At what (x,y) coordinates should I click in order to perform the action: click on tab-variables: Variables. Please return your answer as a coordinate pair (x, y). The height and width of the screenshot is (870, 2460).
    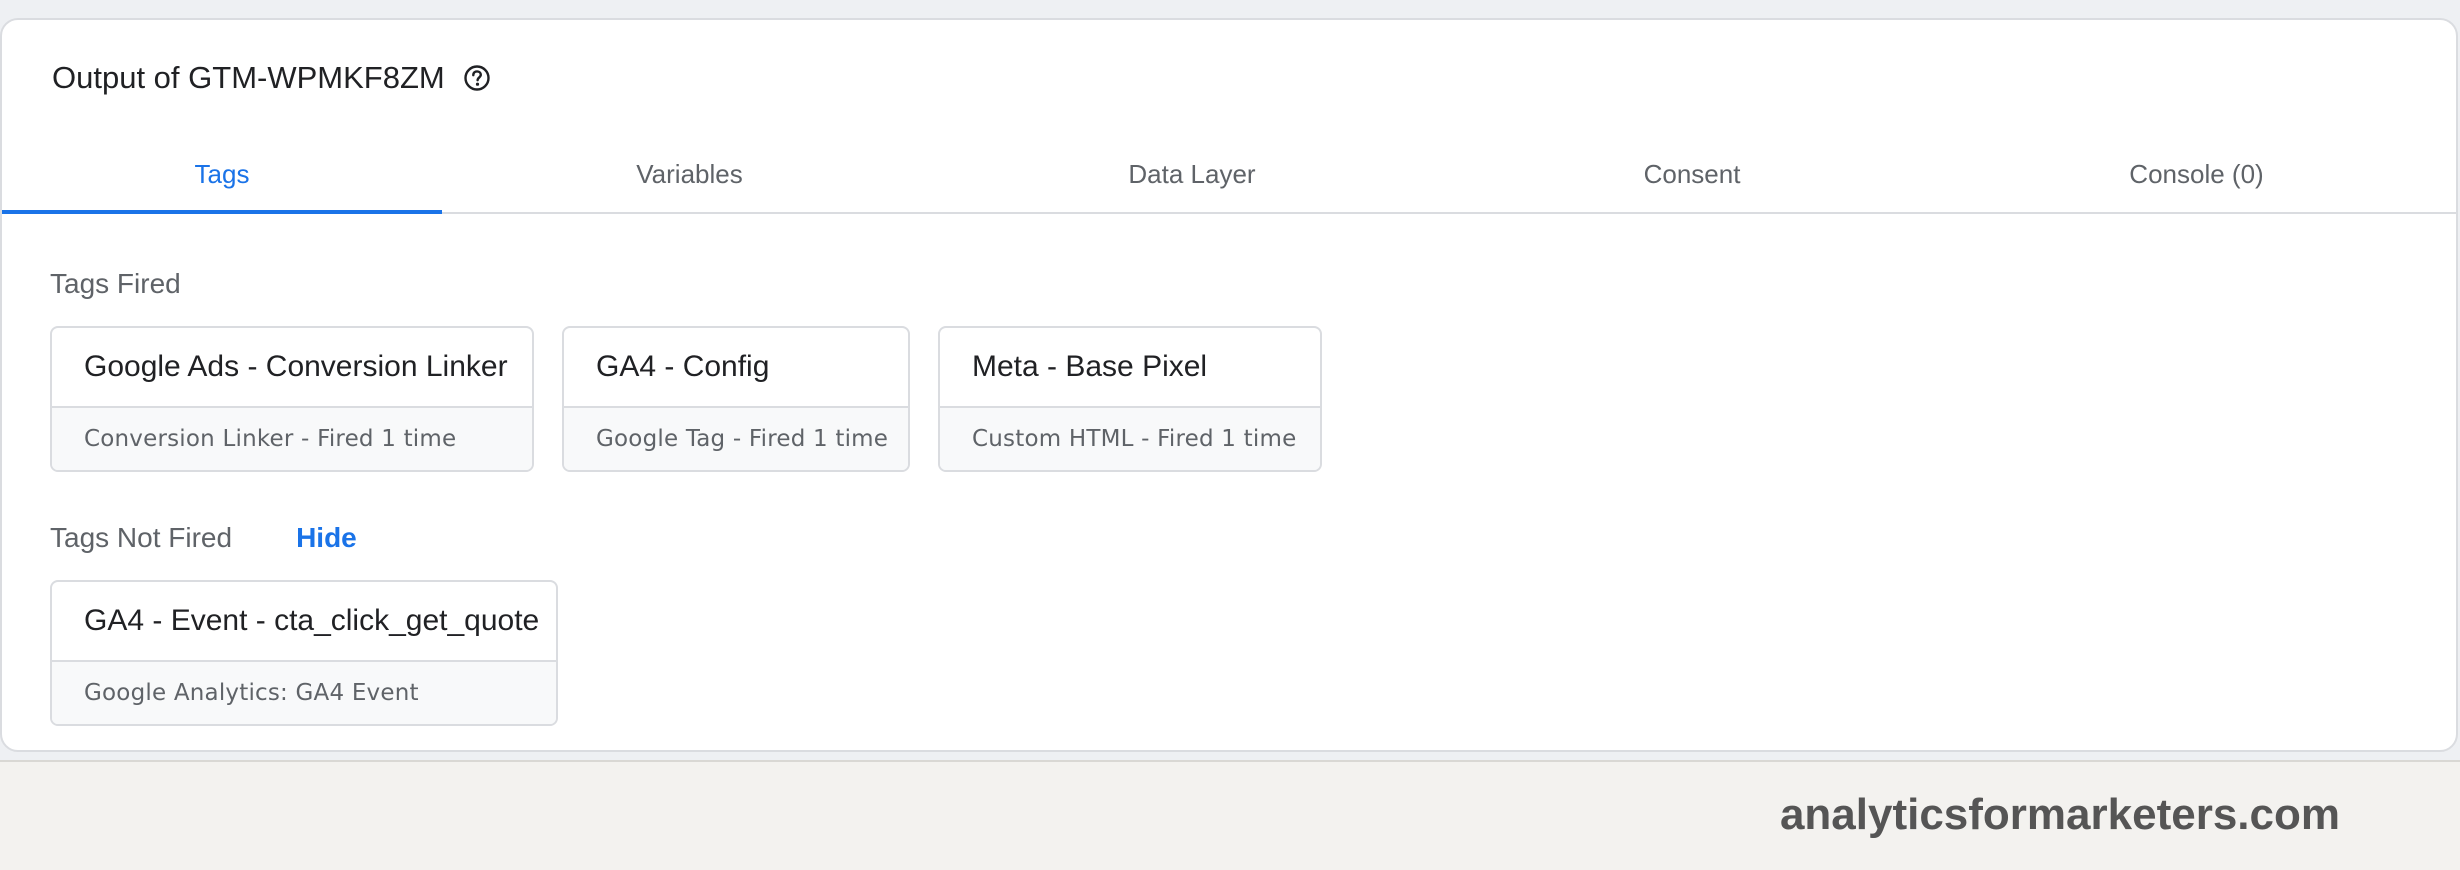
    Looking at the image, I should click on (689, 177).